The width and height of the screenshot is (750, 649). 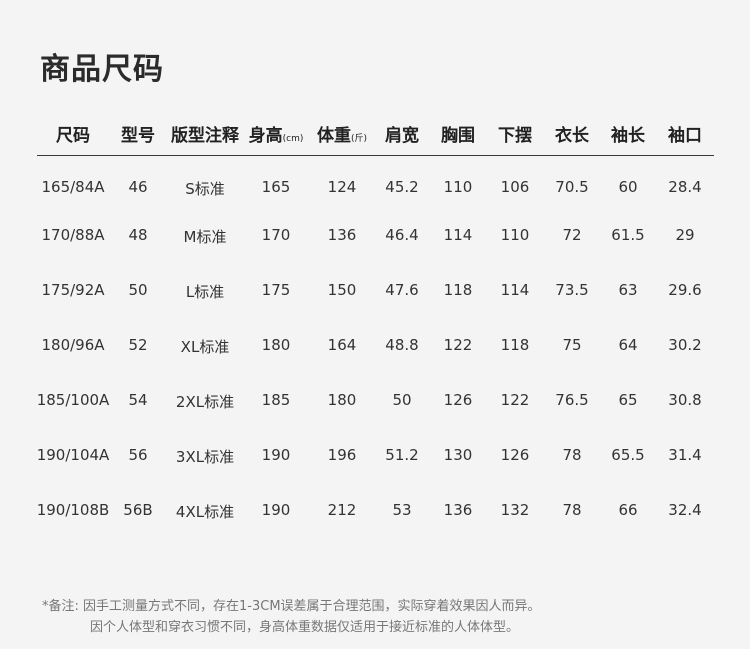 I want to click on table-row: 170/88A 48 M标准 170 136 46.4 114 110 72 61.5 29, so click(x=375, y=236).